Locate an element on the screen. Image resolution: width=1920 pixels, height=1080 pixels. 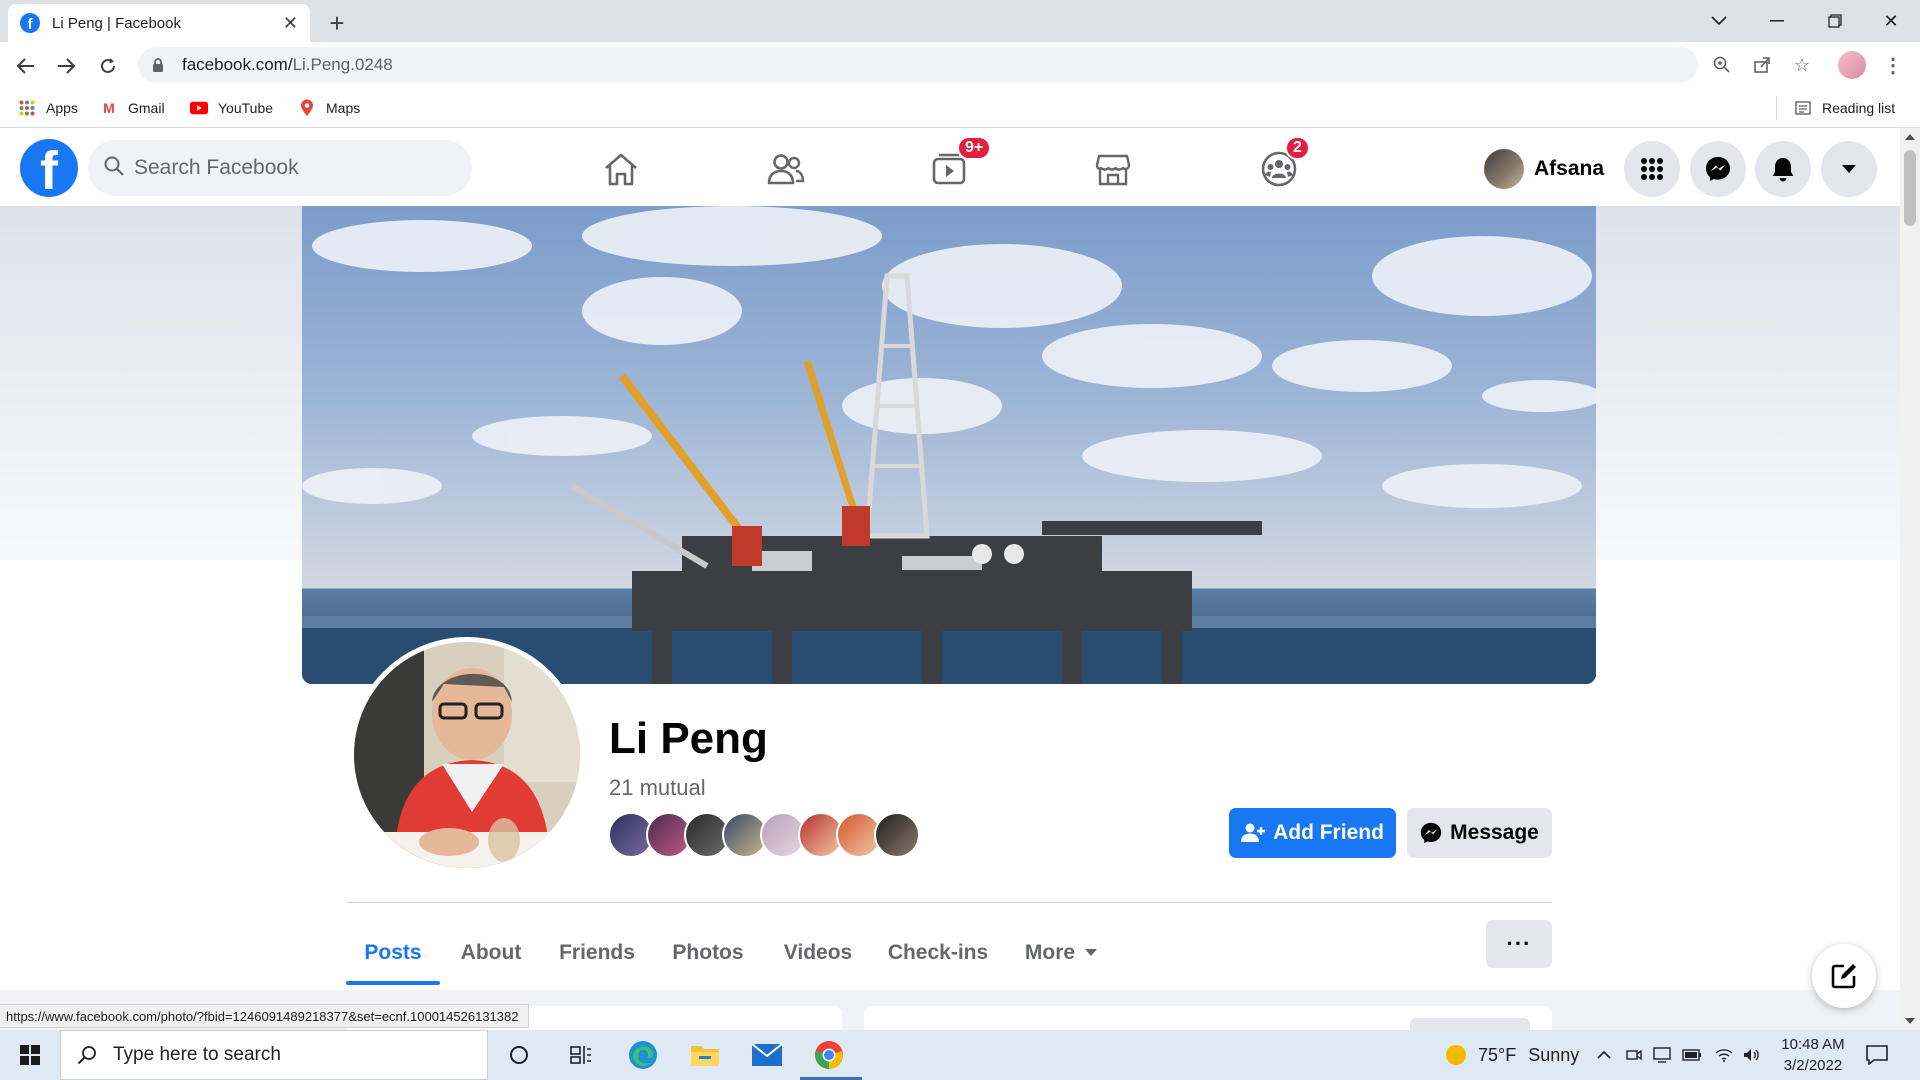
mutual-friends-count: 21 mutual is located at coordinates (657, 788).